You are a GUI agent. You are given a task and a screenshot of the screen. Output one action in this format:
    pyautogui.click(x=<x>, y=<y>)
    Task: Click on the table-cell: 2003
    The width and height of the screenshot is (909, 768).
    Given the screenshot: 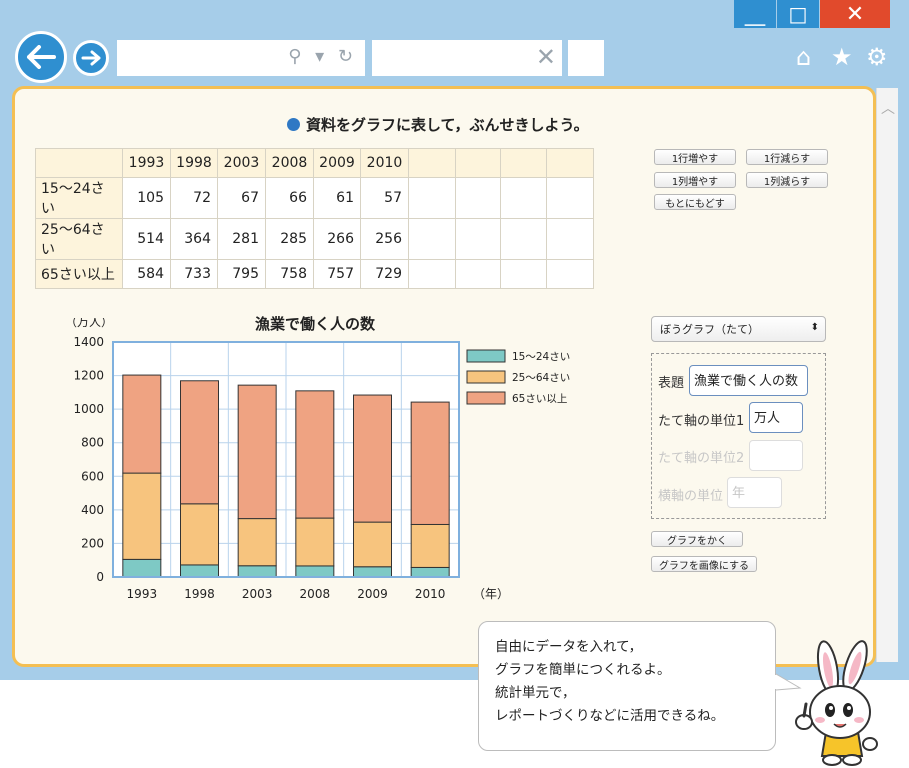 What is the action you would take?
    pyautogui.click(x=241, y=163)
    